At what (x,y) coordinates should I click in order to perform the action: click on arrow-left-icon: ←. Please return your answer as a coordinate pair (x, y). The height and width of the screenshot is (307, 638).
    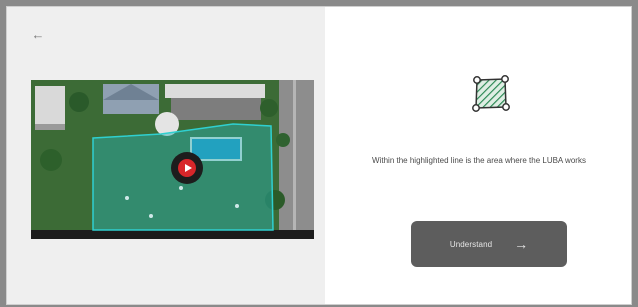
    Looking at the image, I should click on (38, 34).